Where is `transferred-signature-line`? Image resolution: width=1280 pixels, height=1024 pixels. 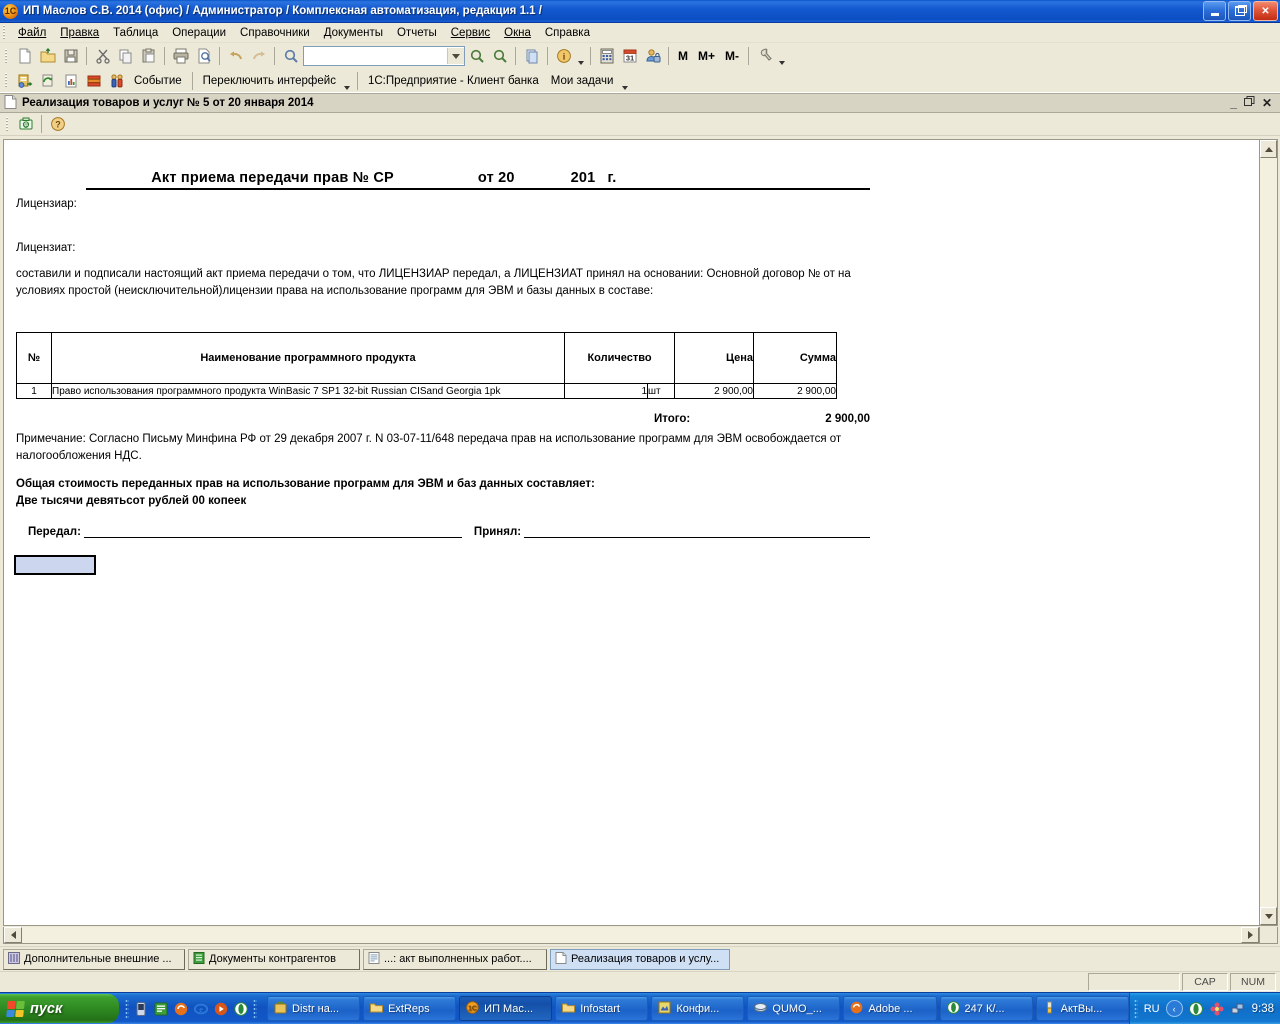 transferred-signature-line is located at coordinates (272, 531).